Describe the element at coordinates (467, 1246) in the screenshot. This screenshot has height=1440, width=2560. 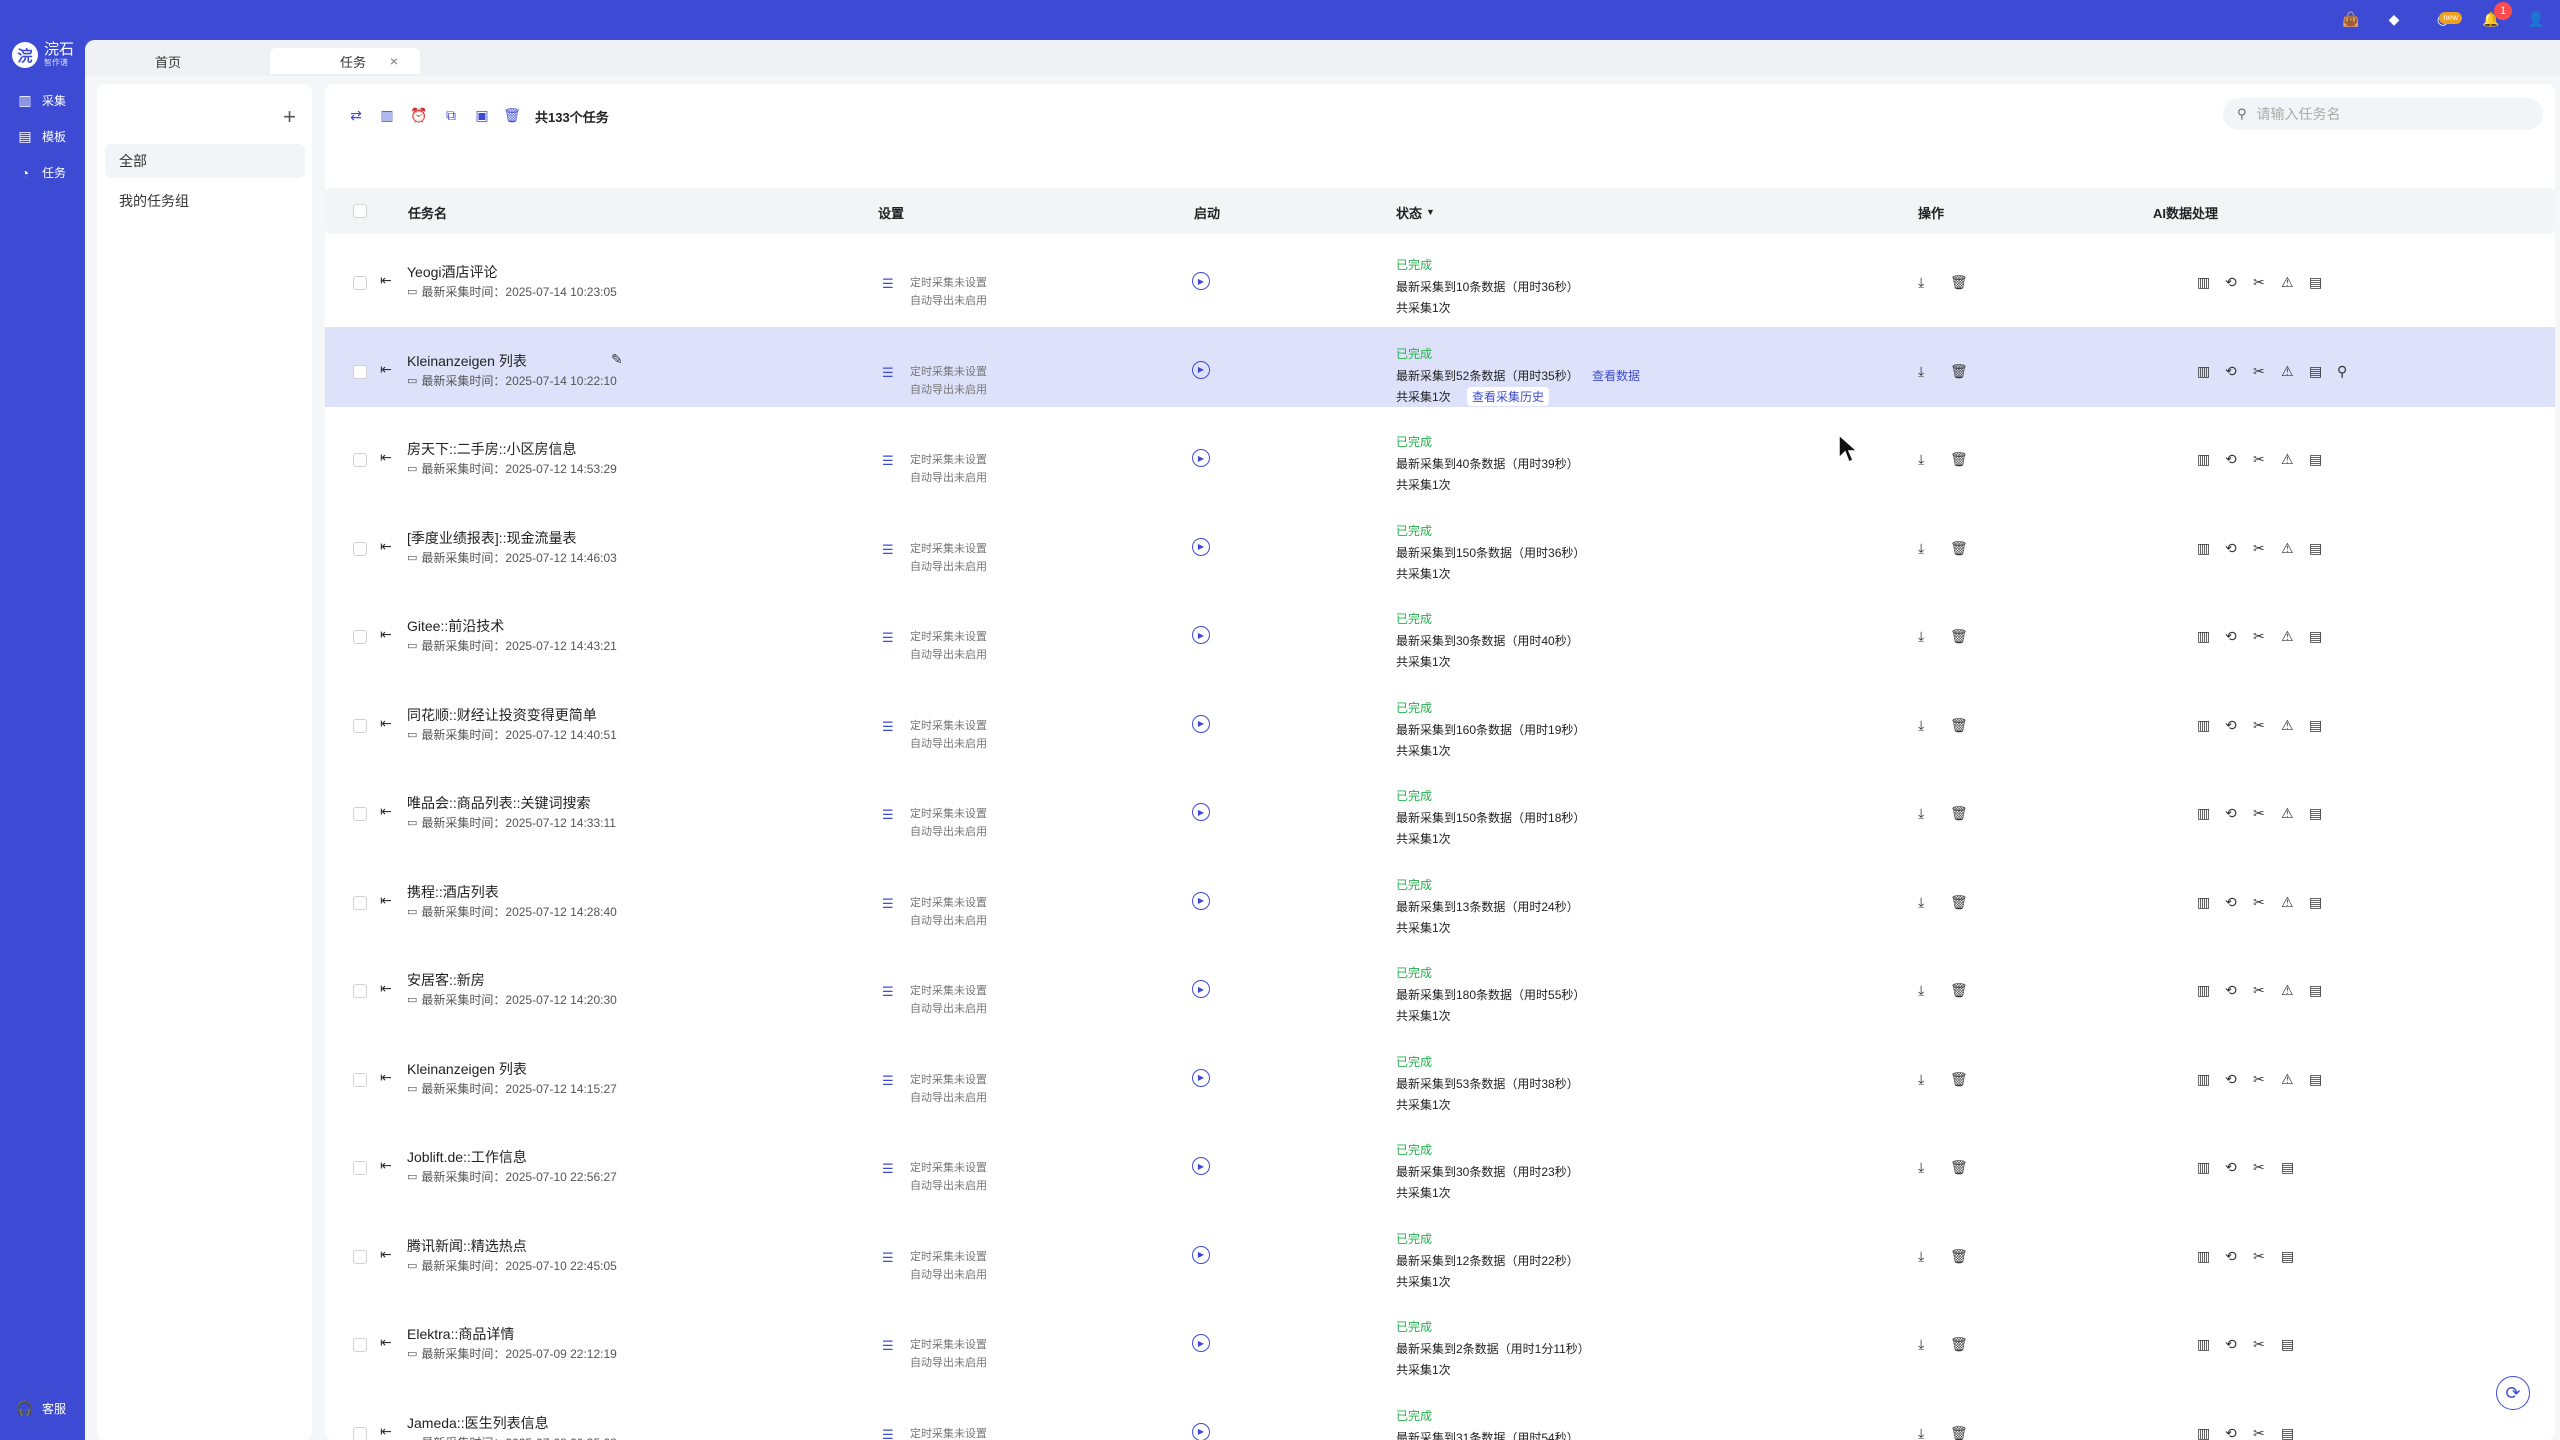
I see `task-name: 腾讯新闻::精选热点` at that location.